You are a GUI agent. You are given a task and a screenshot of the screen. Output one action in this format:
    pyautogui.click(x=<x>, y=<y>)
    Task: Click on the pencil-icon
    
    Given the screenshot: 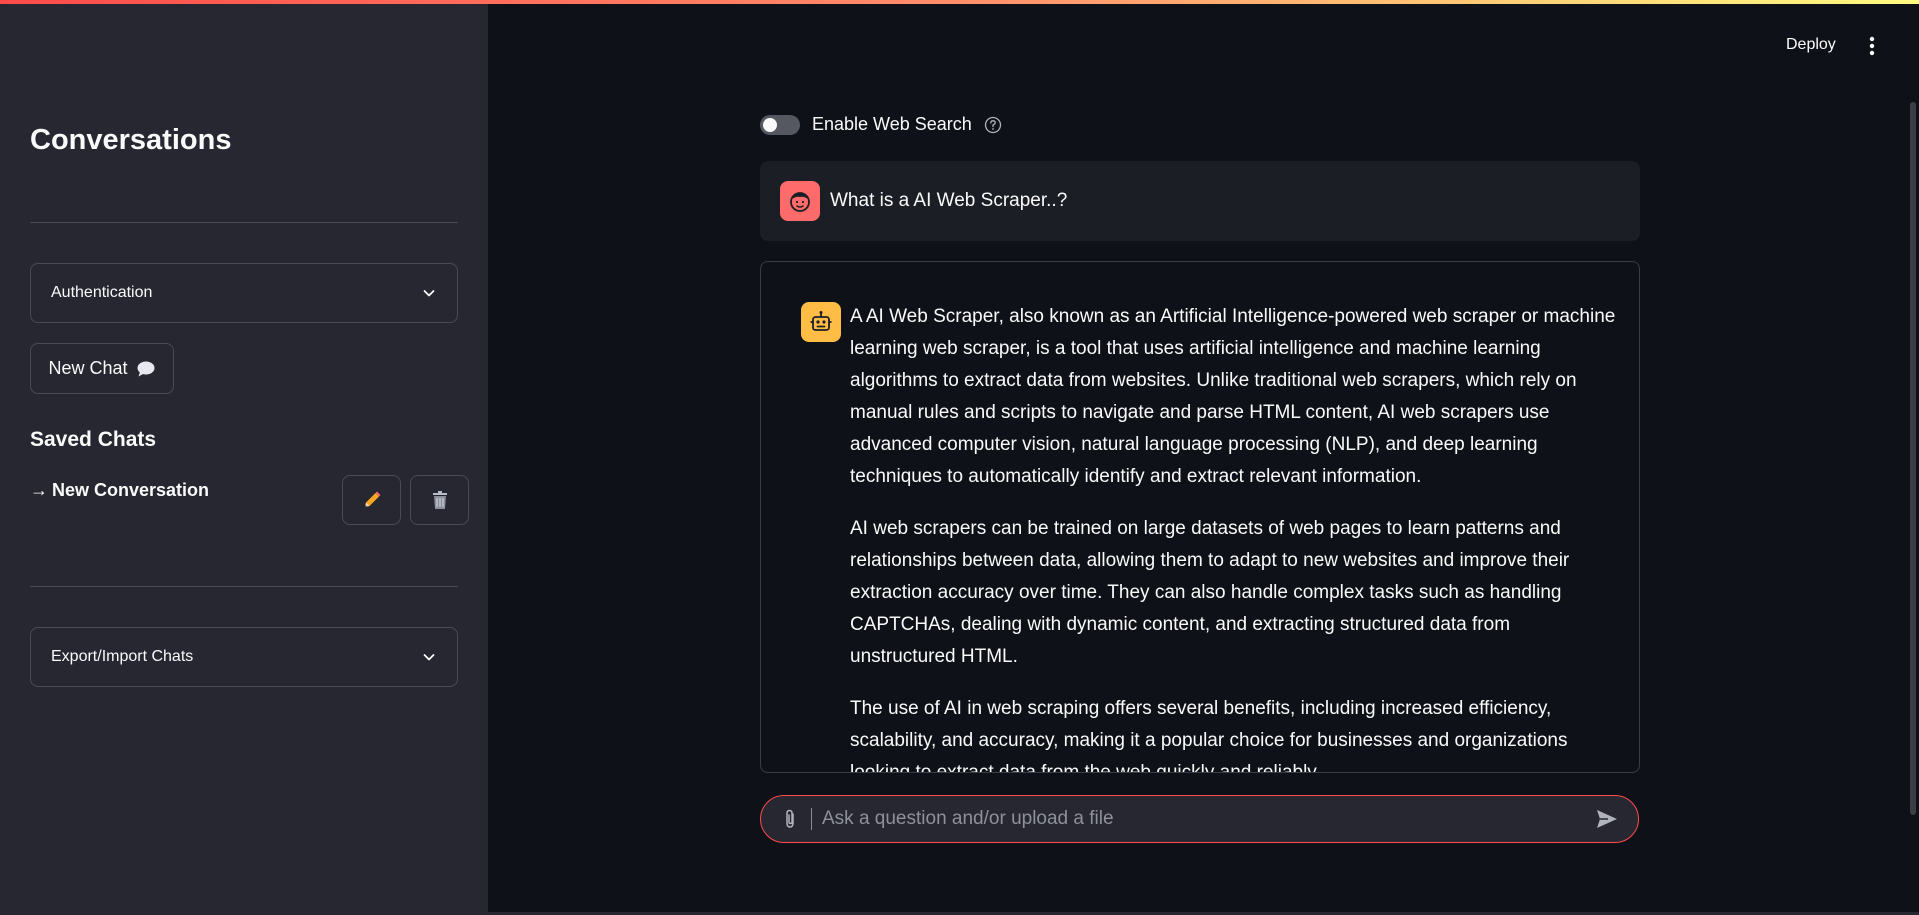 What is the action you would take?
    pyautogui.click(x=372, y=499)
    